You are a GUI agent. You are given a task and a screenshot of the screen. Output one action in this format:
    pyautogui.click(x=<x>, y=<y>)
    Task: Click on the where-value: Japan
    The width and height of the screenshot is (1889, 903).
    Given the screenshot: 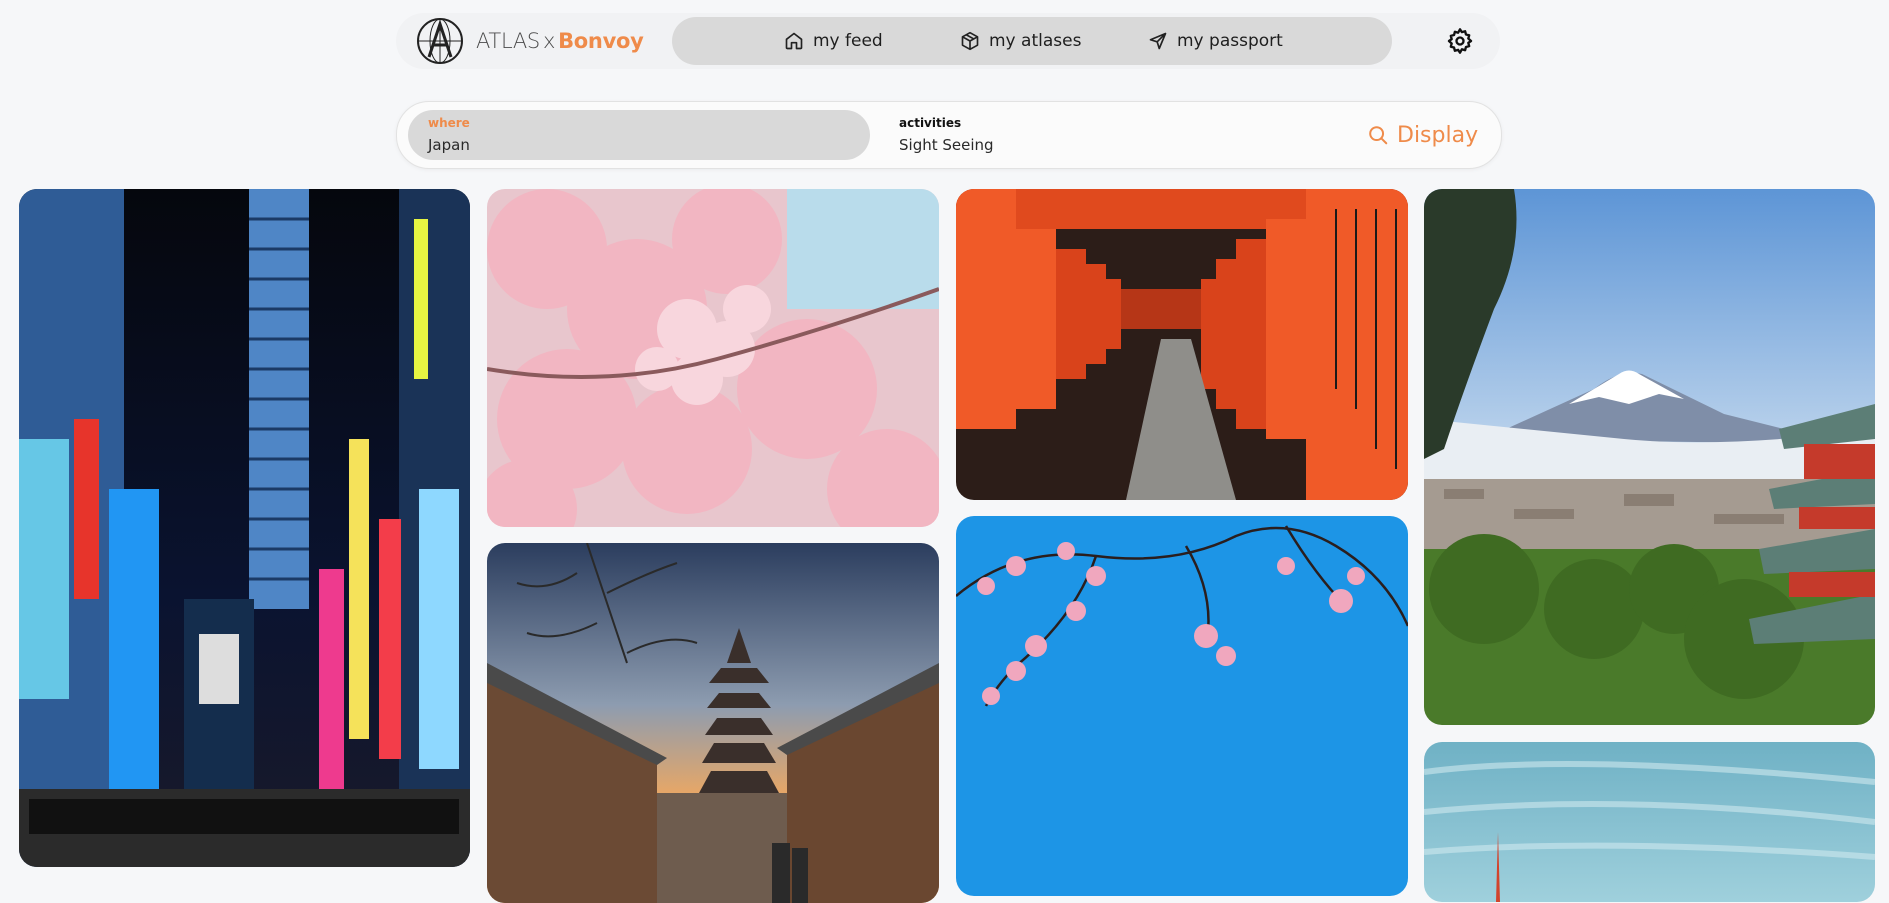 What is the action you would take?
    pyautogui.click(x=449, y=145)
    